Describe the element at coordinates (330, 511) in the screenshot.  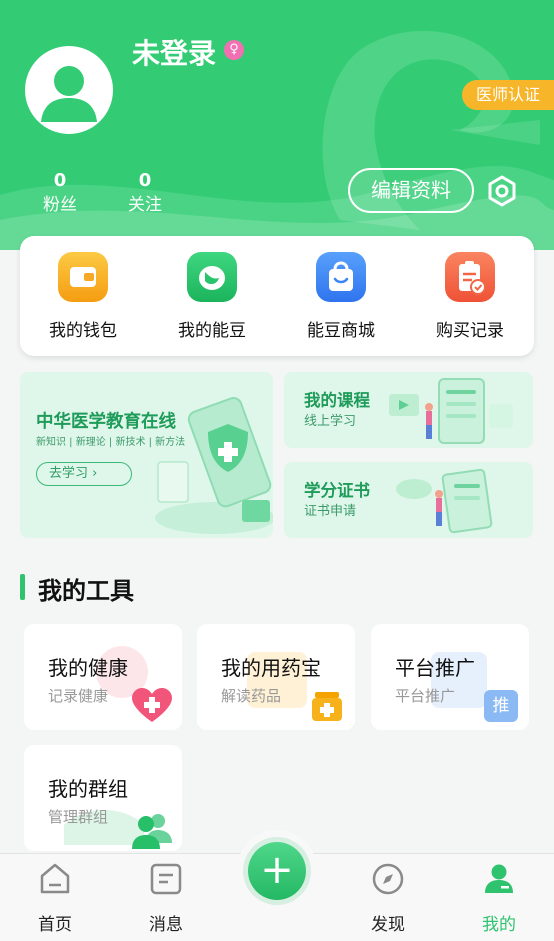
I see `certificate-subtitle: 证书申请` at that location.